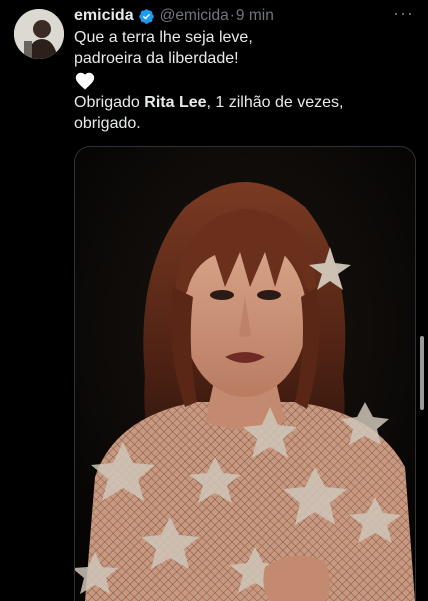 This screenshot has height=601, width=428. I want to click on text-line-1: Que a terra lhe seja leve,, so click(163, 37).